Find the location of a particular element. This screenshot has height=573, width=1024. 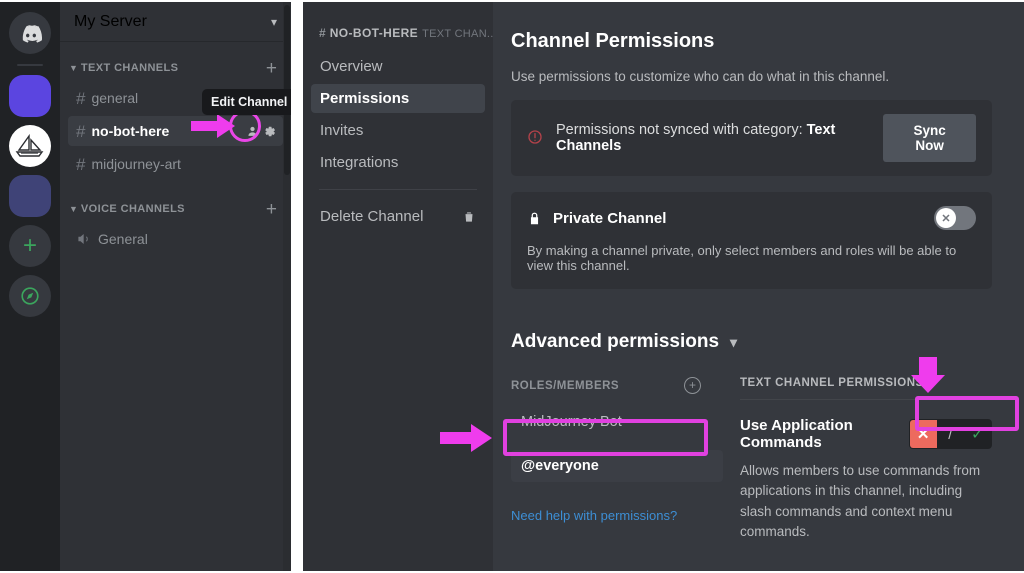

permission-tristate-toggle: ✕ / ✓ is located at coordinates (950, 434).